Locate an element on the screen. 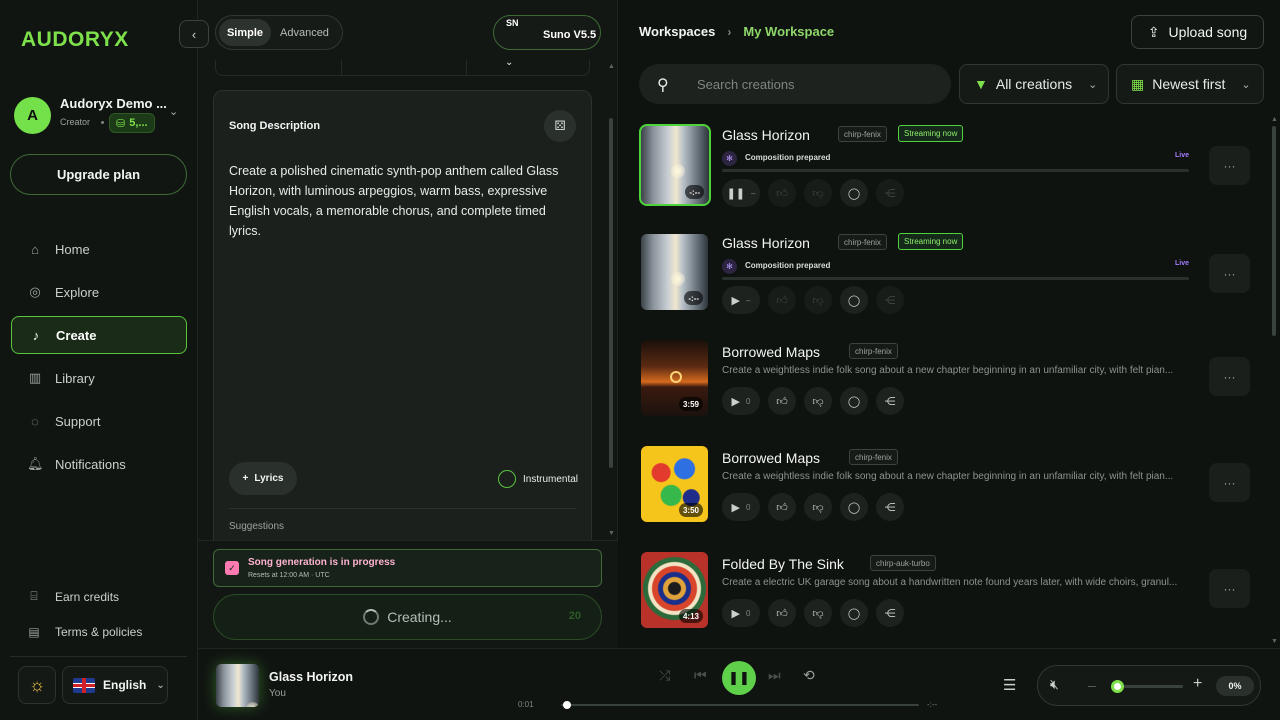  filter-dropdown: ▼ All creations ⌄ is located at coordinates (1034, 84).